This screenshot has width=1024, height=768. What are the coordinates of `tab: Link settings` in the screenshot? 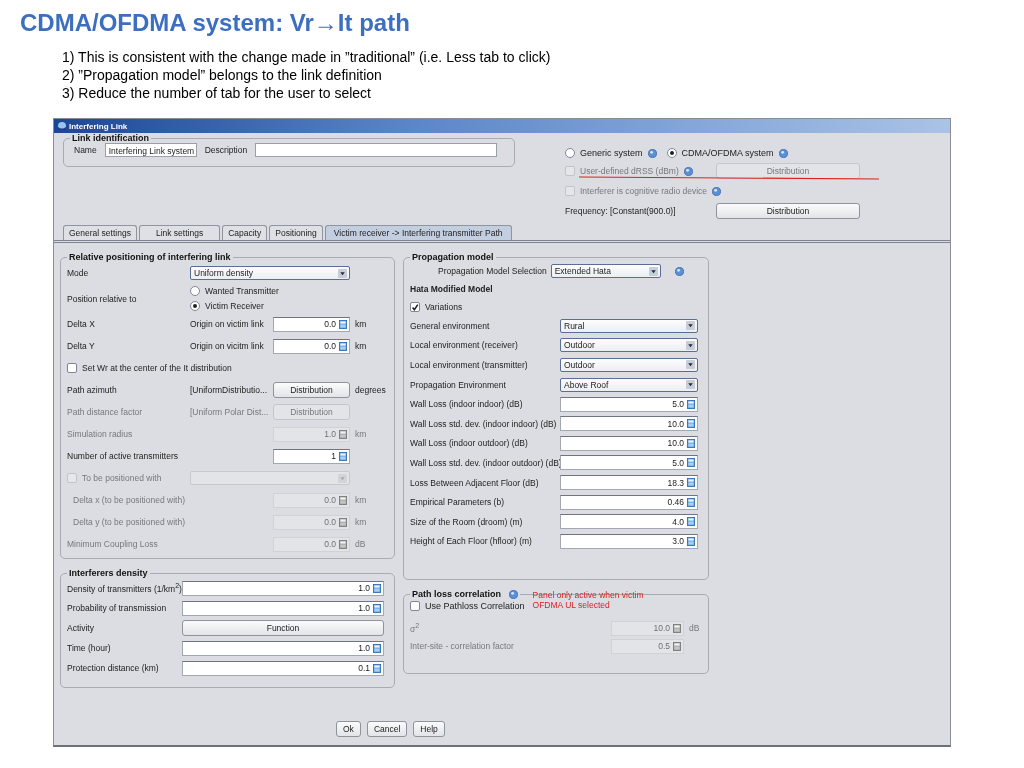 It's located at (179, 232).